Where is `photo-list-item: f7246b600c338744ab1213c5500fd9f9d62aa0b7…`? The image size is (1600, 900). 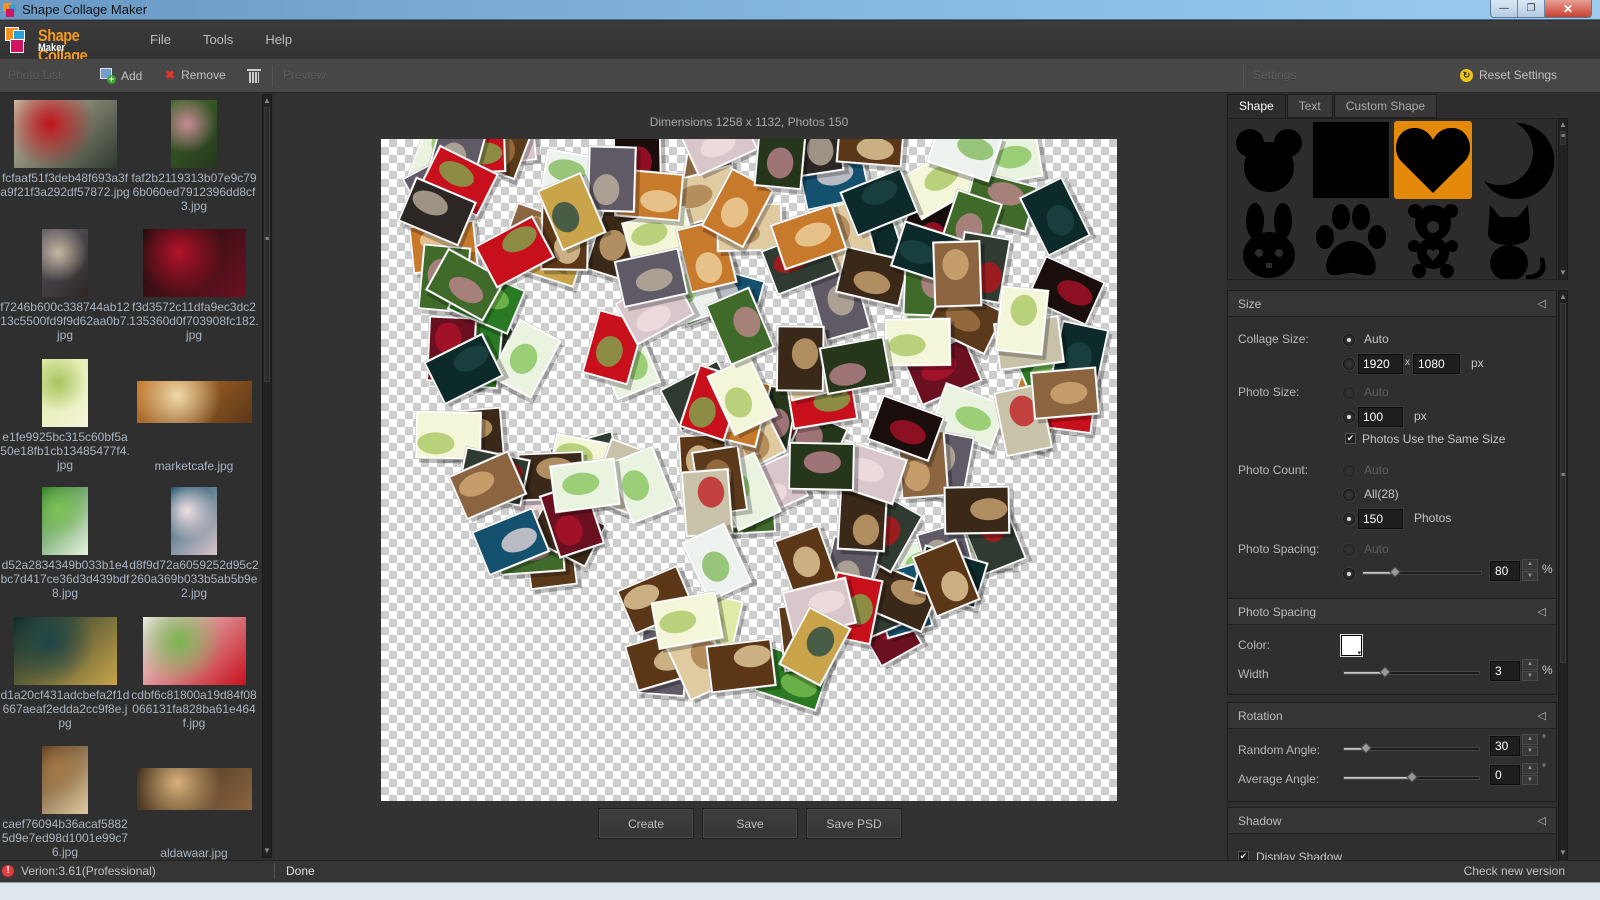
photo-list-item: f7246b600c338744ab1213c5500fd9f9d62aa0b7… is located at coordinates (65, 285).